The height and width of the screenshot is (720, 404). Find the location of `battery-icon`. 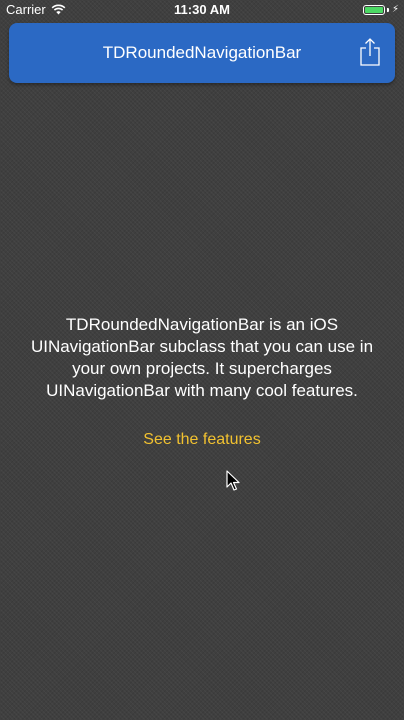

battery-icon is located at coordinates (373, 9).